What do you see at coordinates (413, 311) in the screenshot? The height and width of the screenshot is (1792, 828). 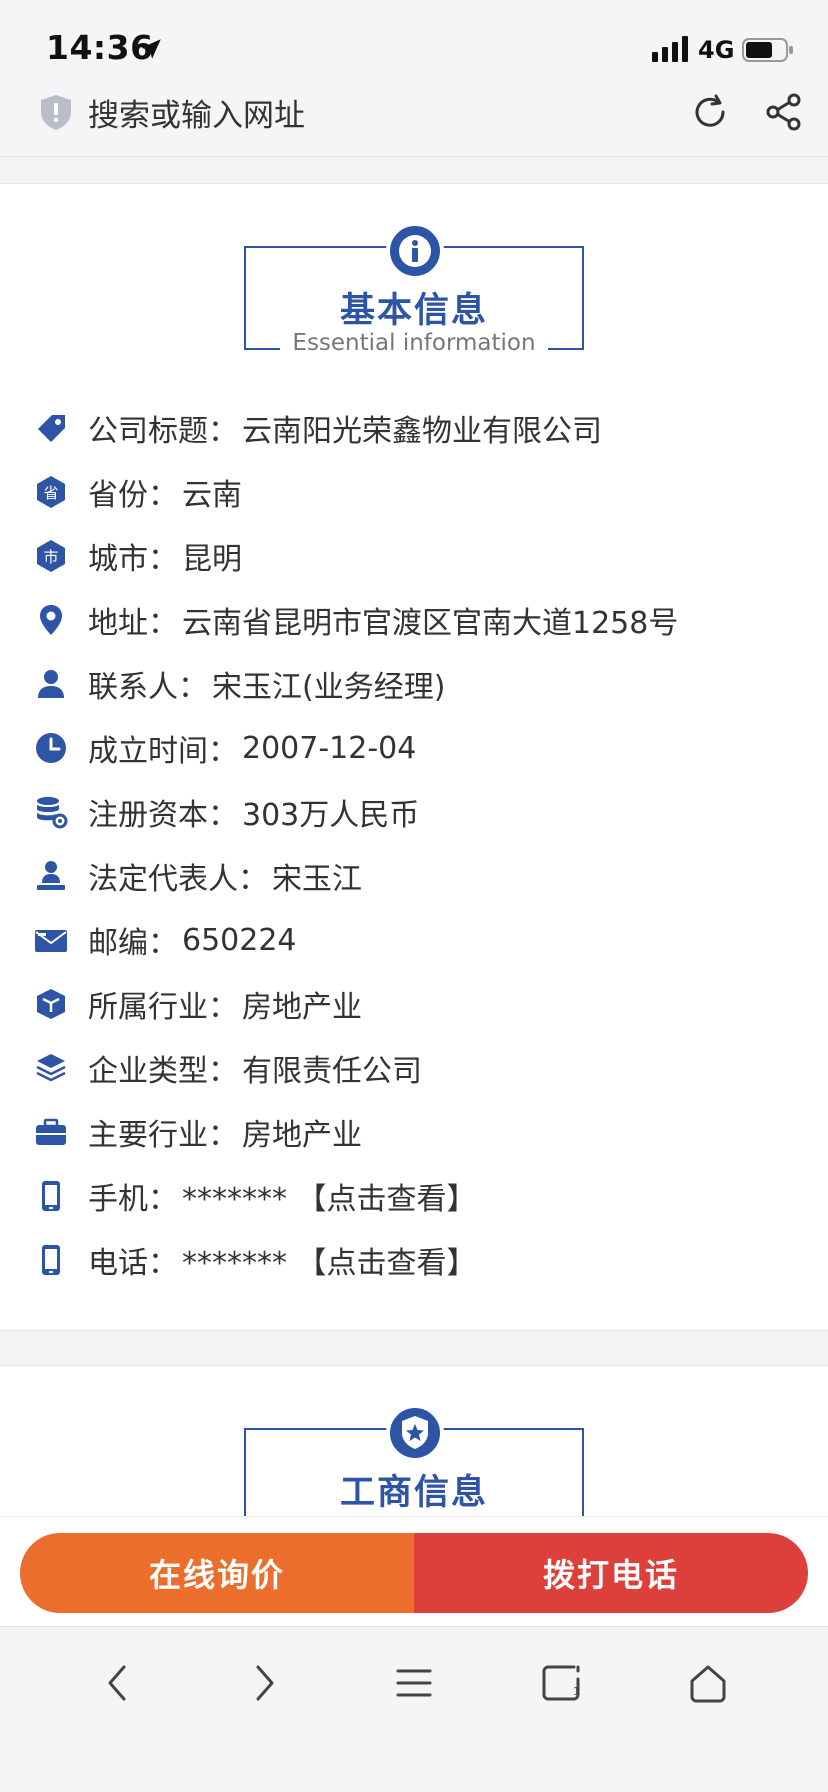 I see `section-title: 基本信息` at bounding box center [413, 311].